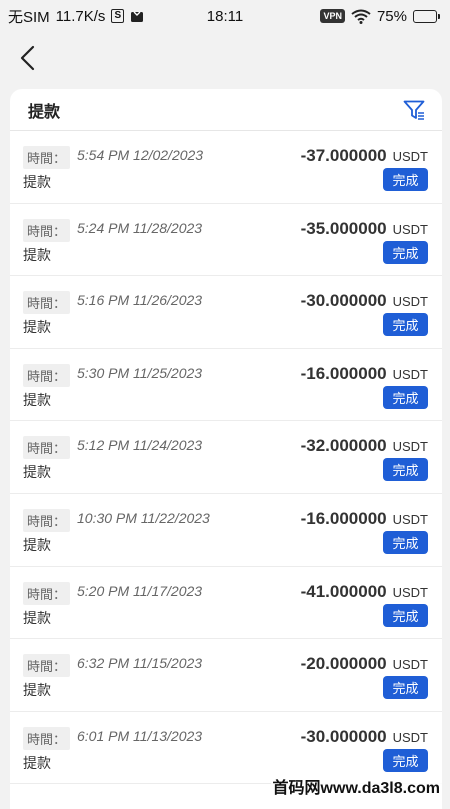  I want to click on transaction-time: 5:24 PM 11/28/2023, so click(139, 228).